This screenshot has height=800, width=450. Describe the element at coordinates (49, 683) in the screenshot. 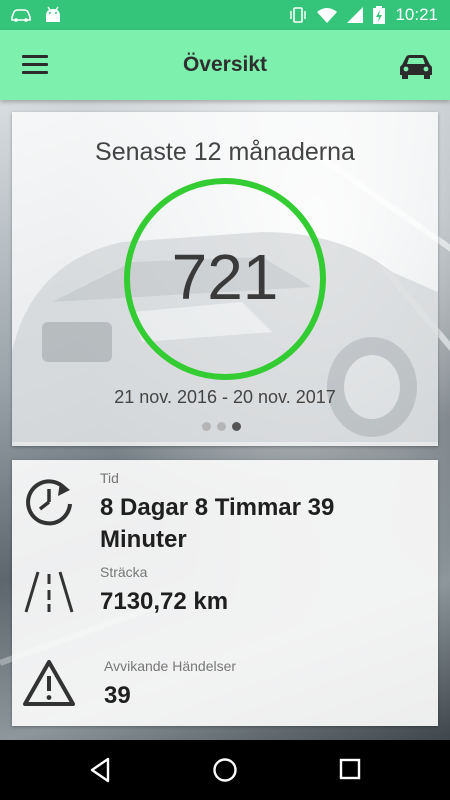

I see `warning-icon` at that location.